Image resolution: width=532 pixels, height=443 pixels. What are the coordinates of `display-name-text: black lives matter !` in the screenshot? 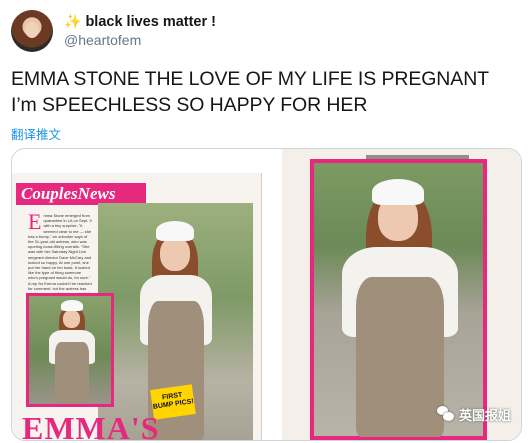 It's located at (151, 22).